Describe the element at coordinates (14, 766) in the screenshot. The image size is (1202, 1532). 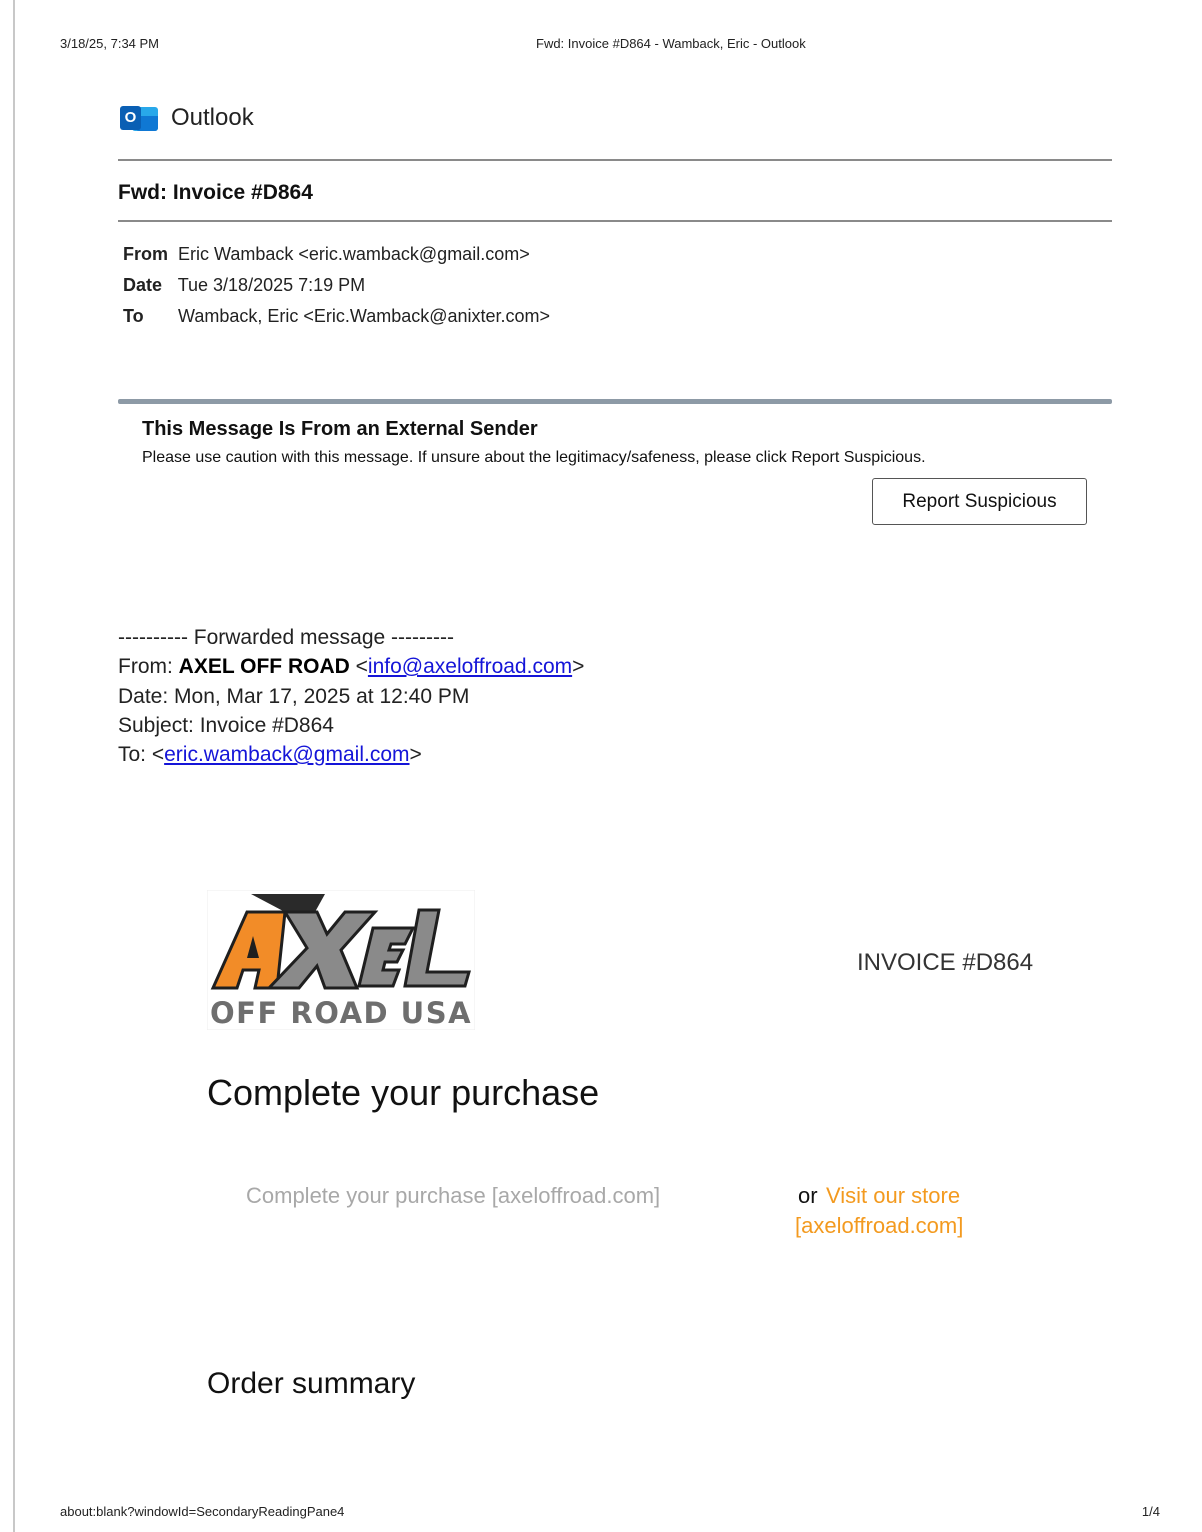
I see `page-left-border` at that location.